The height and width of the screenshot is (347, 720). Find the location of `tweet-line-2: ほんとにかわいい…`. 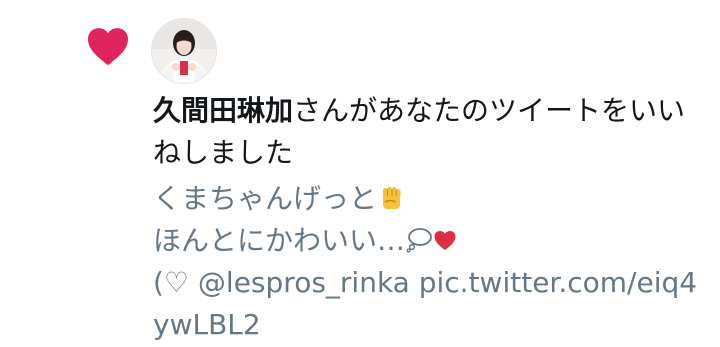

tweet-line-2: ほんとにかわいい… is located at coordinates (425, 241).